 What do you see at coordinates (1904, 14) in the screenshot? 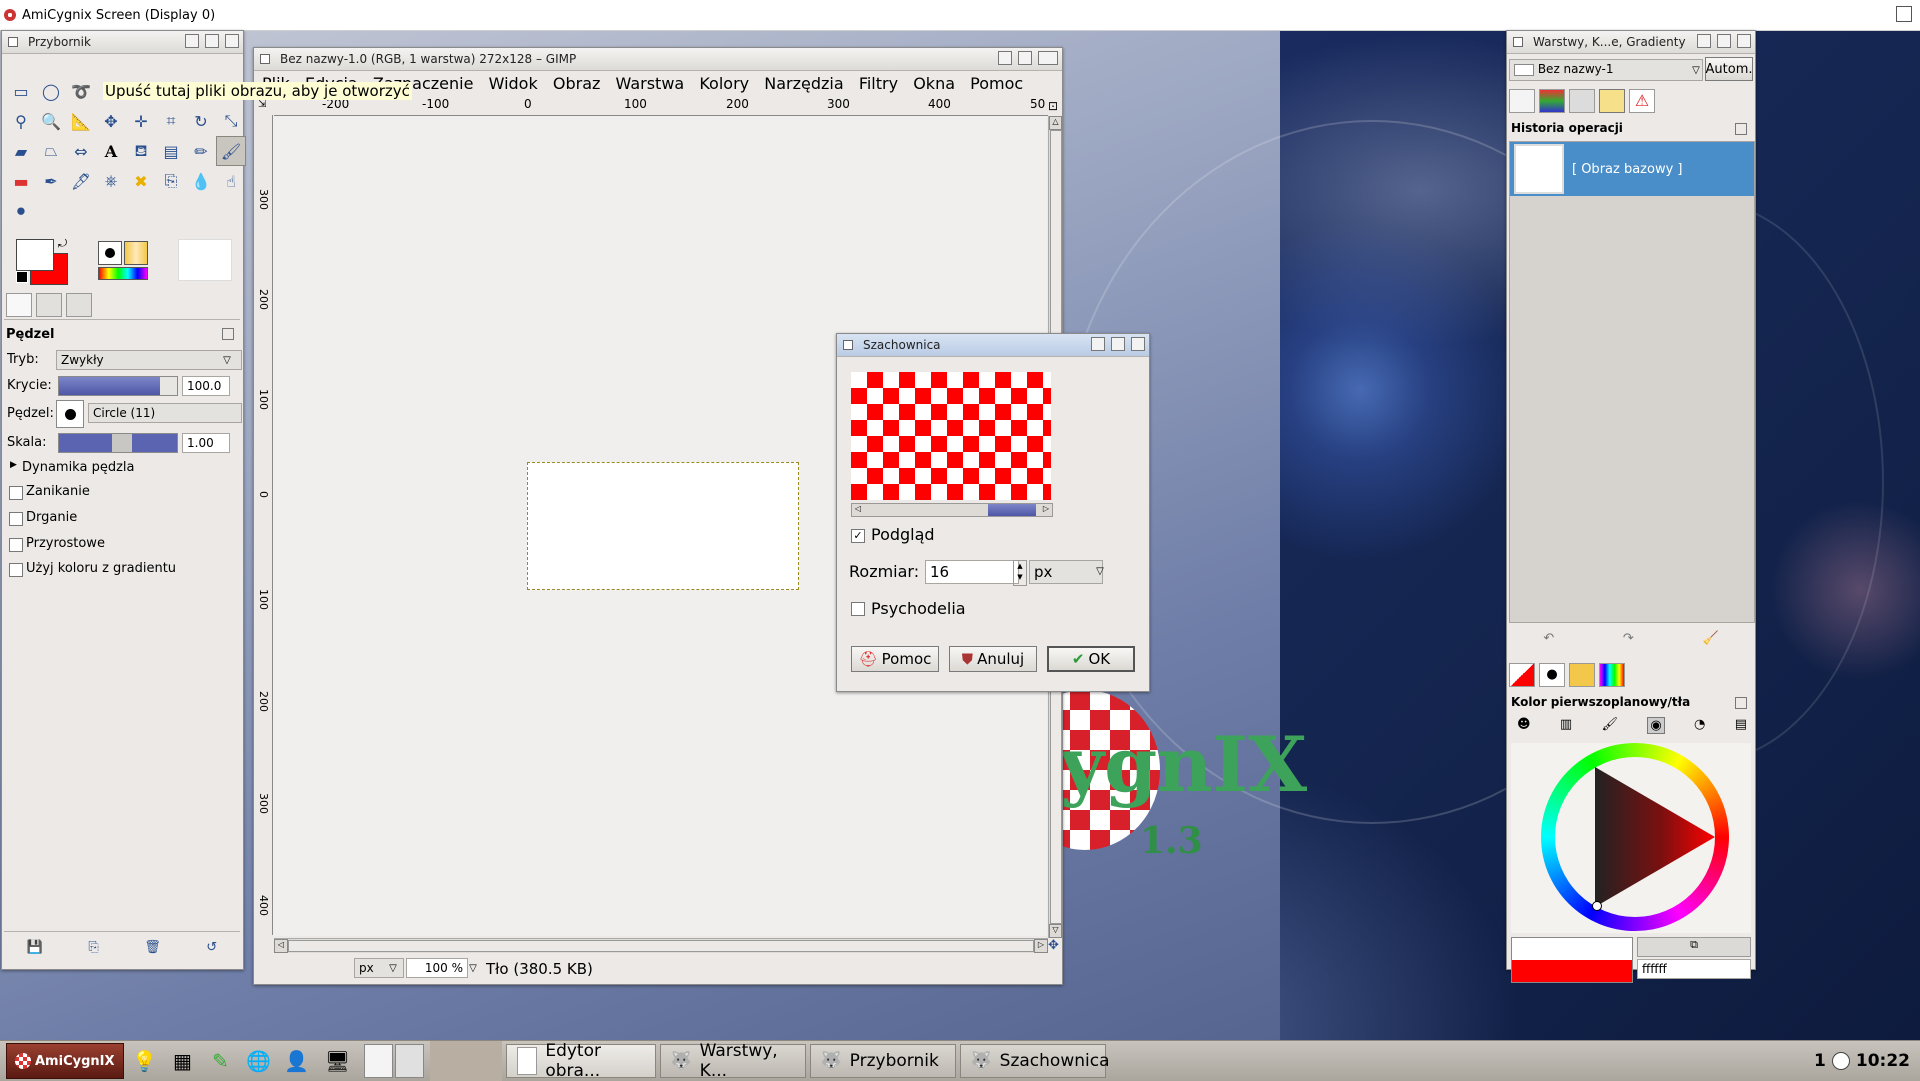
I see `restore-icon` at bounding box center [1904, 14].